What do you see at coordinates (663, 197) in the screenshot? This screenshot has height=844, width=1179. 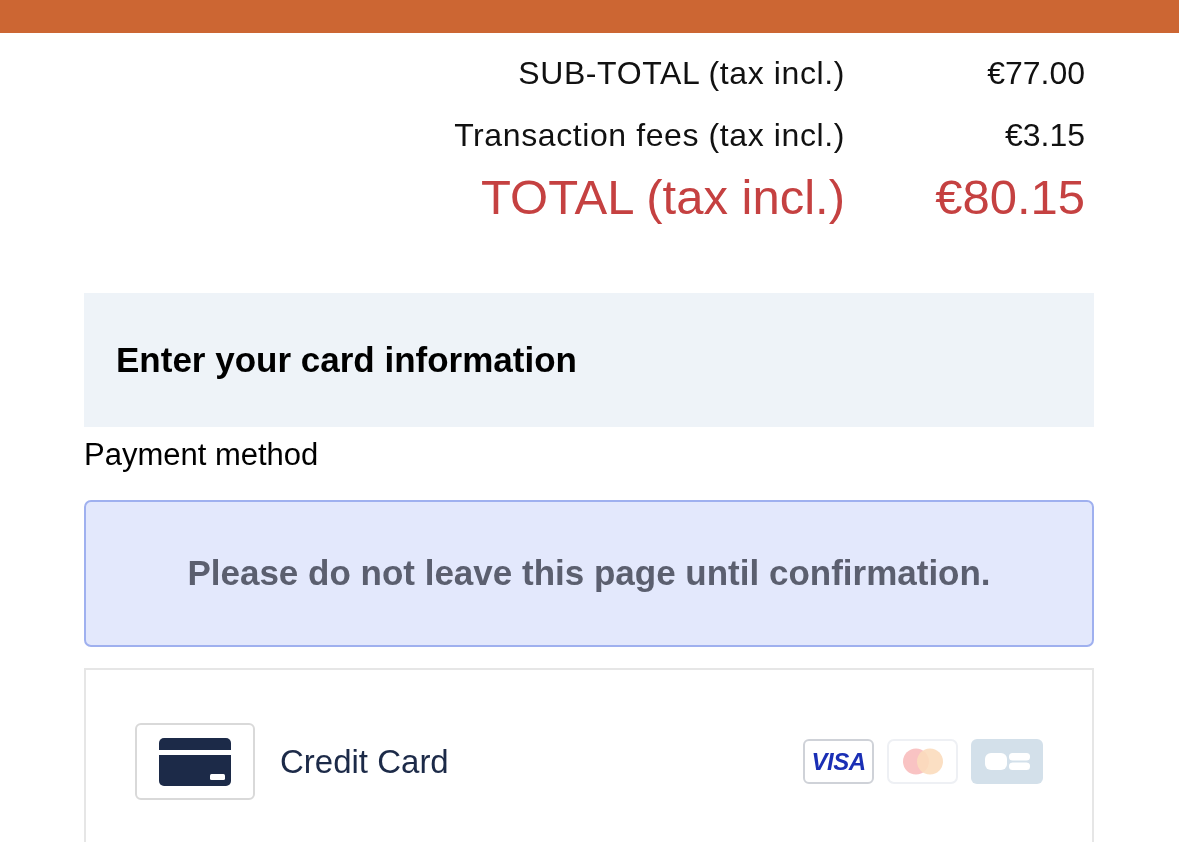 I see `total-label: TOTAL (tax incl.)` at bounding box center [663, 197].